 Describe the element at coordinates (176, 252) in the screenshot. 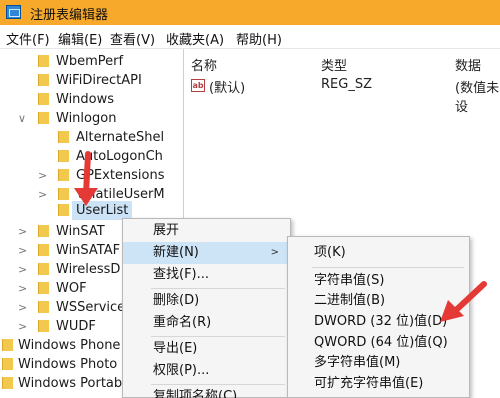

I see `ctx-new-label: 新建(N)` at that location.